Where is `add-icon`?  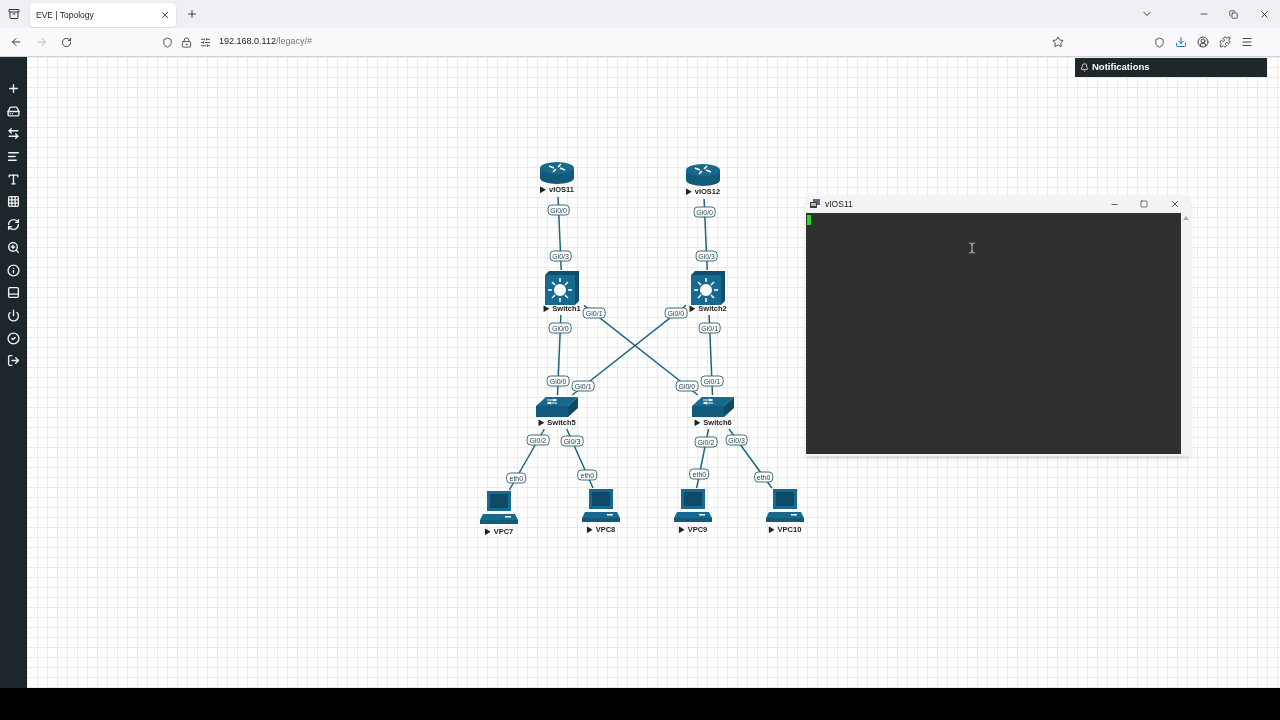 add-icon is located at coordinates (13, 88).